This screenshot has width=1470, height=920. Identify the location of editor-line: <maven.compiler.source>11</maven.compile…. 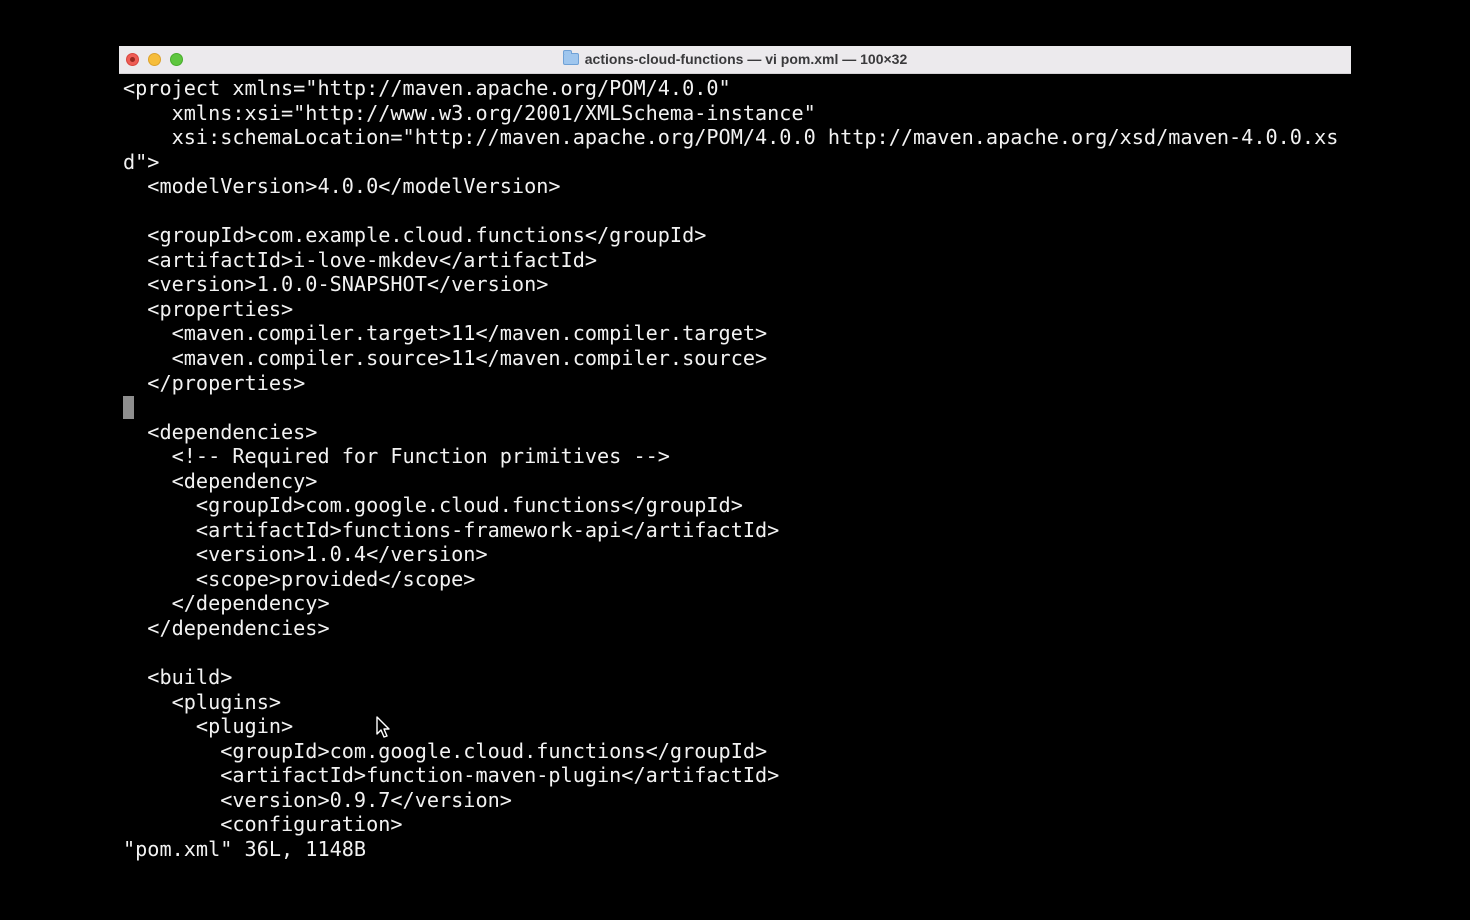
(445, 358).